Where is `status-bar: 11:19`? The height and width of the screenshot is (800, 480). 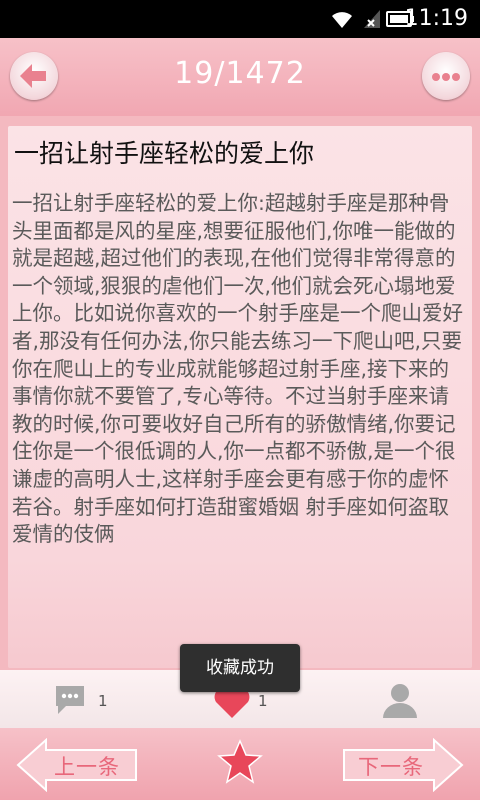 status-bar: 11:19 is located at coordinates (240, 19).